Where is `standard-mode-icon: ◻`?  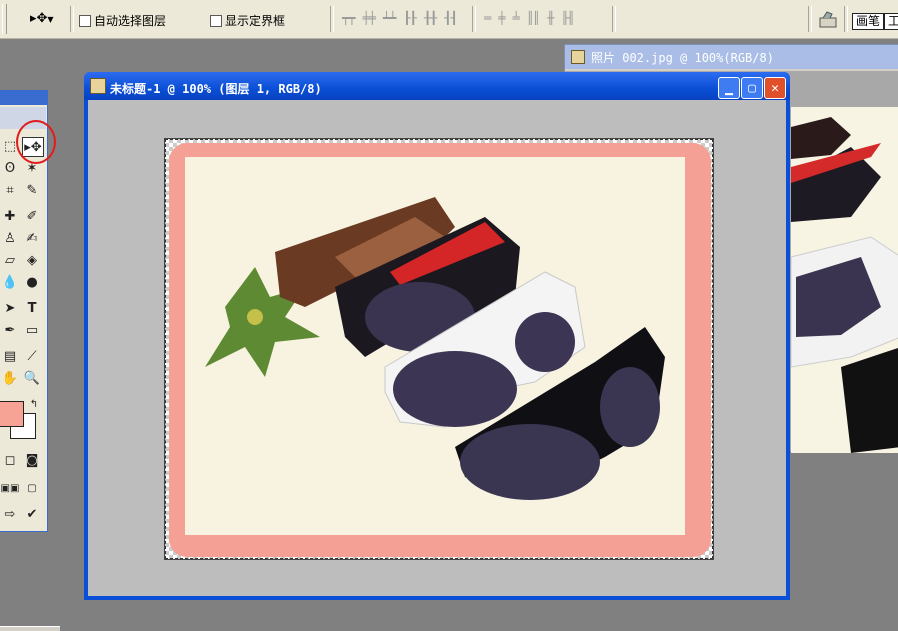
standard-mode-icon: ◻ is located at coordinates (10, 460).